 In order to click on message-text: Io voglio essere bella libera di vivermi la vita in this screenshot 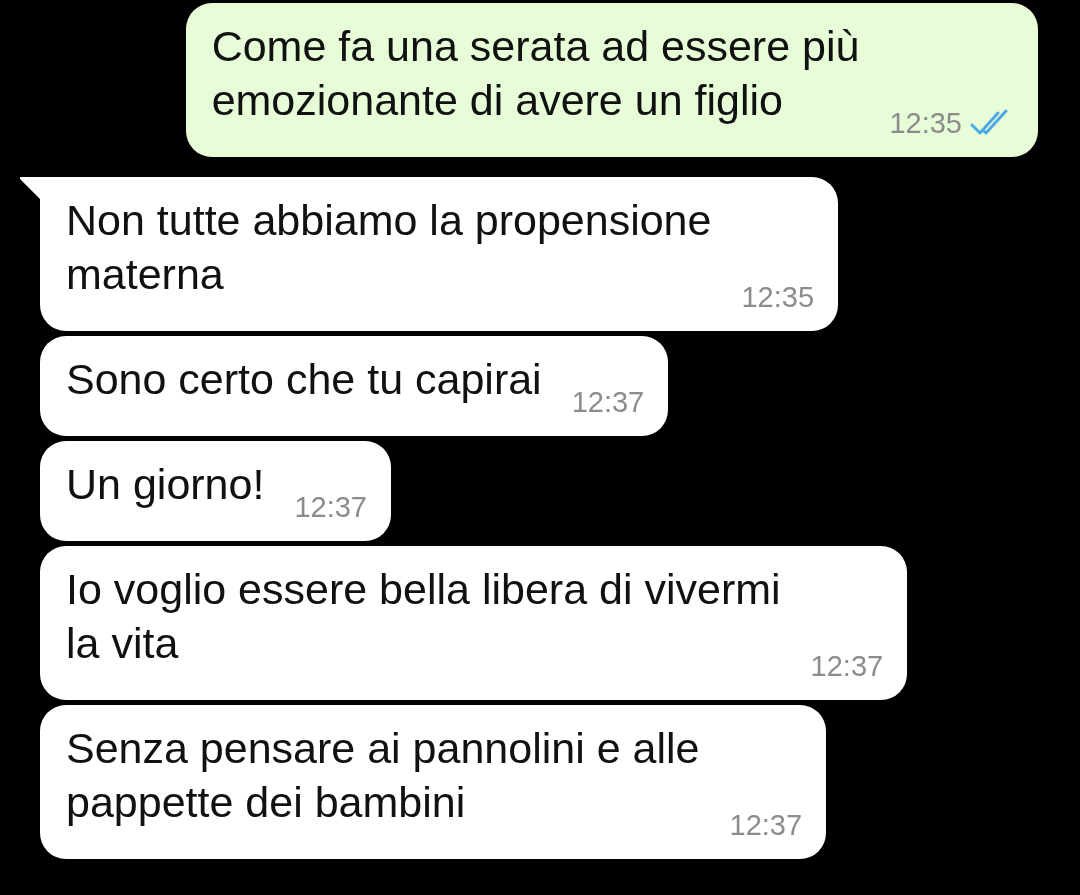, I will do `click(423, 616)`.